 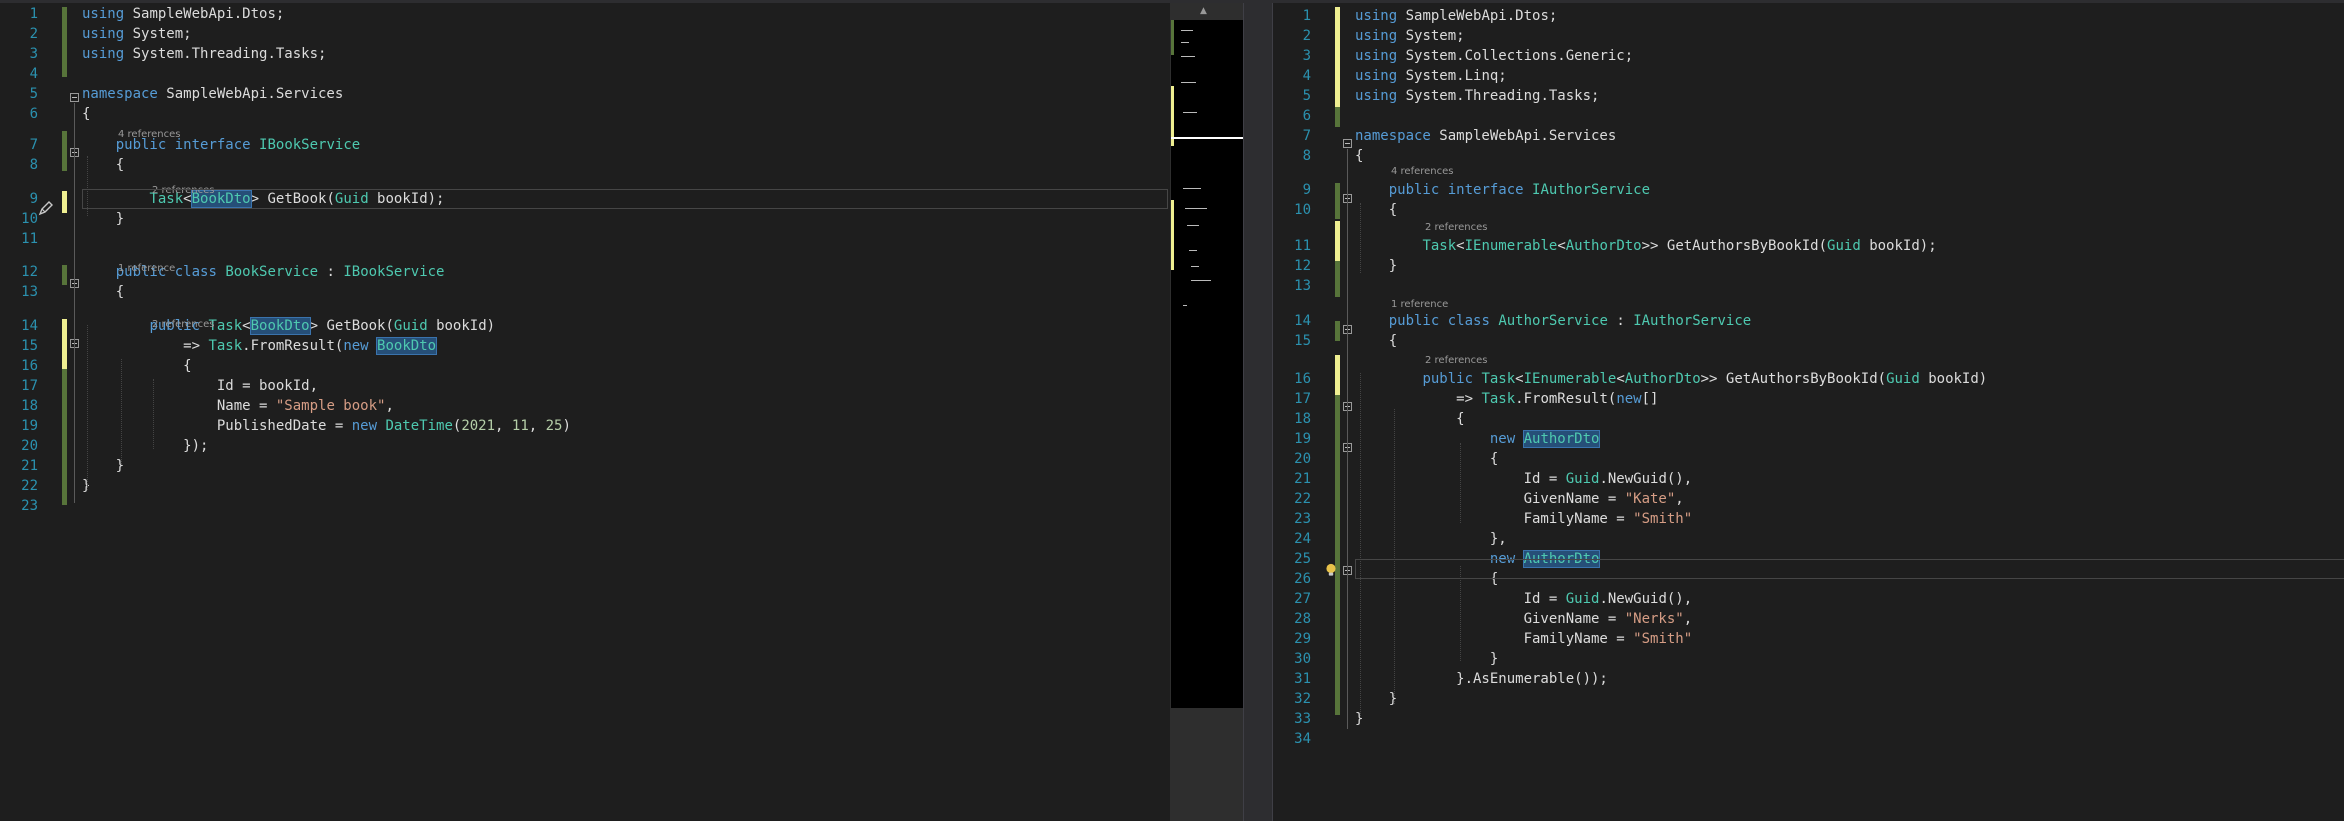 What do you see at coordinates (1302, 499) in the screenshot?
I see `line-number: 22` at bounding box center [1302, 499].